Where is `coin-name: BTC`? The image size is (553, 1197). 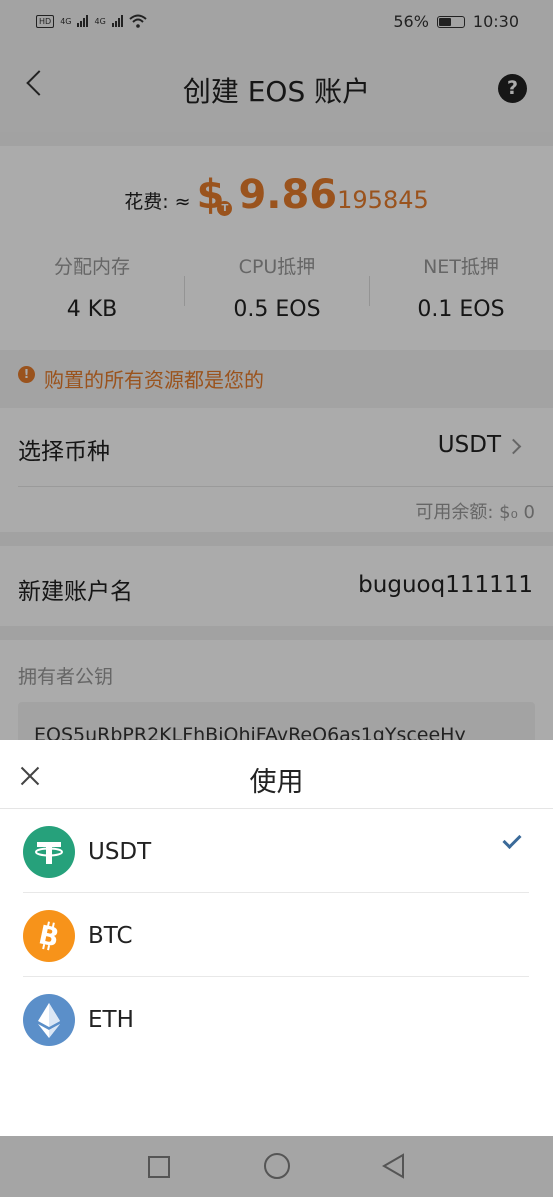
coin-name: BTC is located at coordinates (110, 936).